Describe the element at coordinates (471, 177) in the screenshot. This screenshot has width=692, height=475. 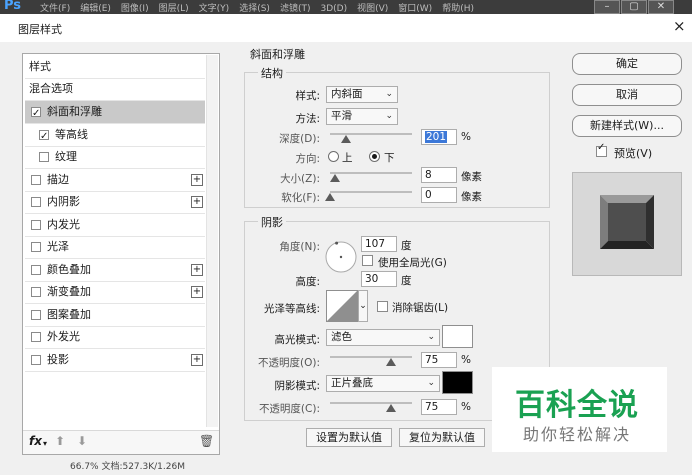
I see `size-unit: 像素` at that location.